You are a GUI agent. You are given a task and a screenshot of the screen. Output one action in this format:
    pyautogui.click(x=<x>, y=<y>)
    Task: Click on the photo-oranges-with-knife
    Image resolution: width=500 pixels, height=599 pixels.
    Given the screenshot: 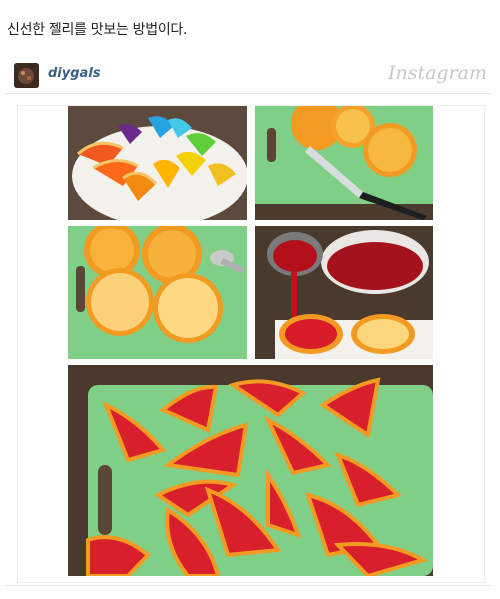 What is the action you would take?
    pyautogui.click(x=344, y=163)
    